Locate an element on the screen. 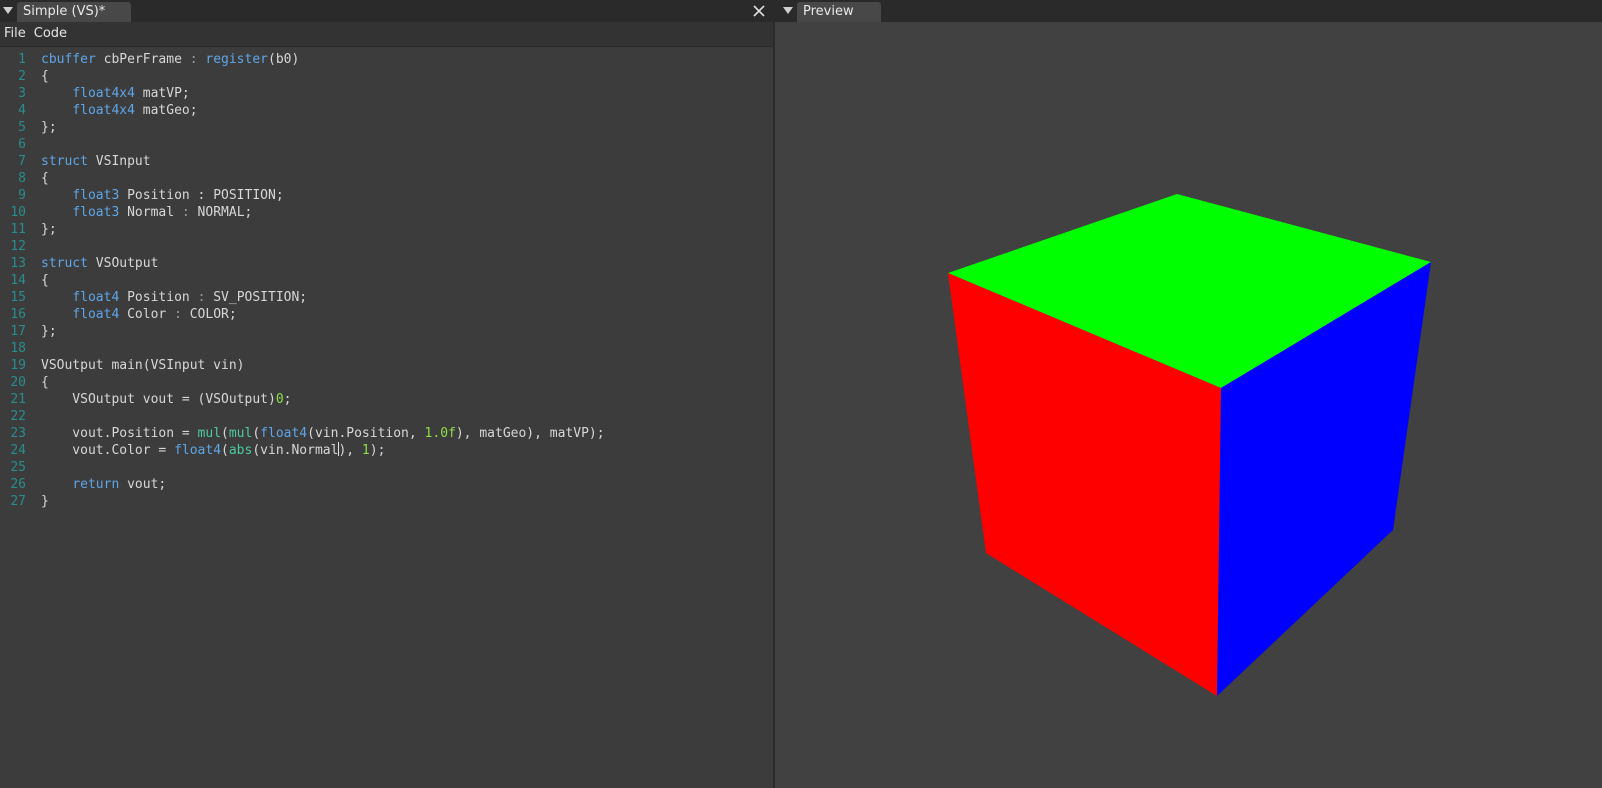  line-number: 22 is located at coordinates (18, 416).